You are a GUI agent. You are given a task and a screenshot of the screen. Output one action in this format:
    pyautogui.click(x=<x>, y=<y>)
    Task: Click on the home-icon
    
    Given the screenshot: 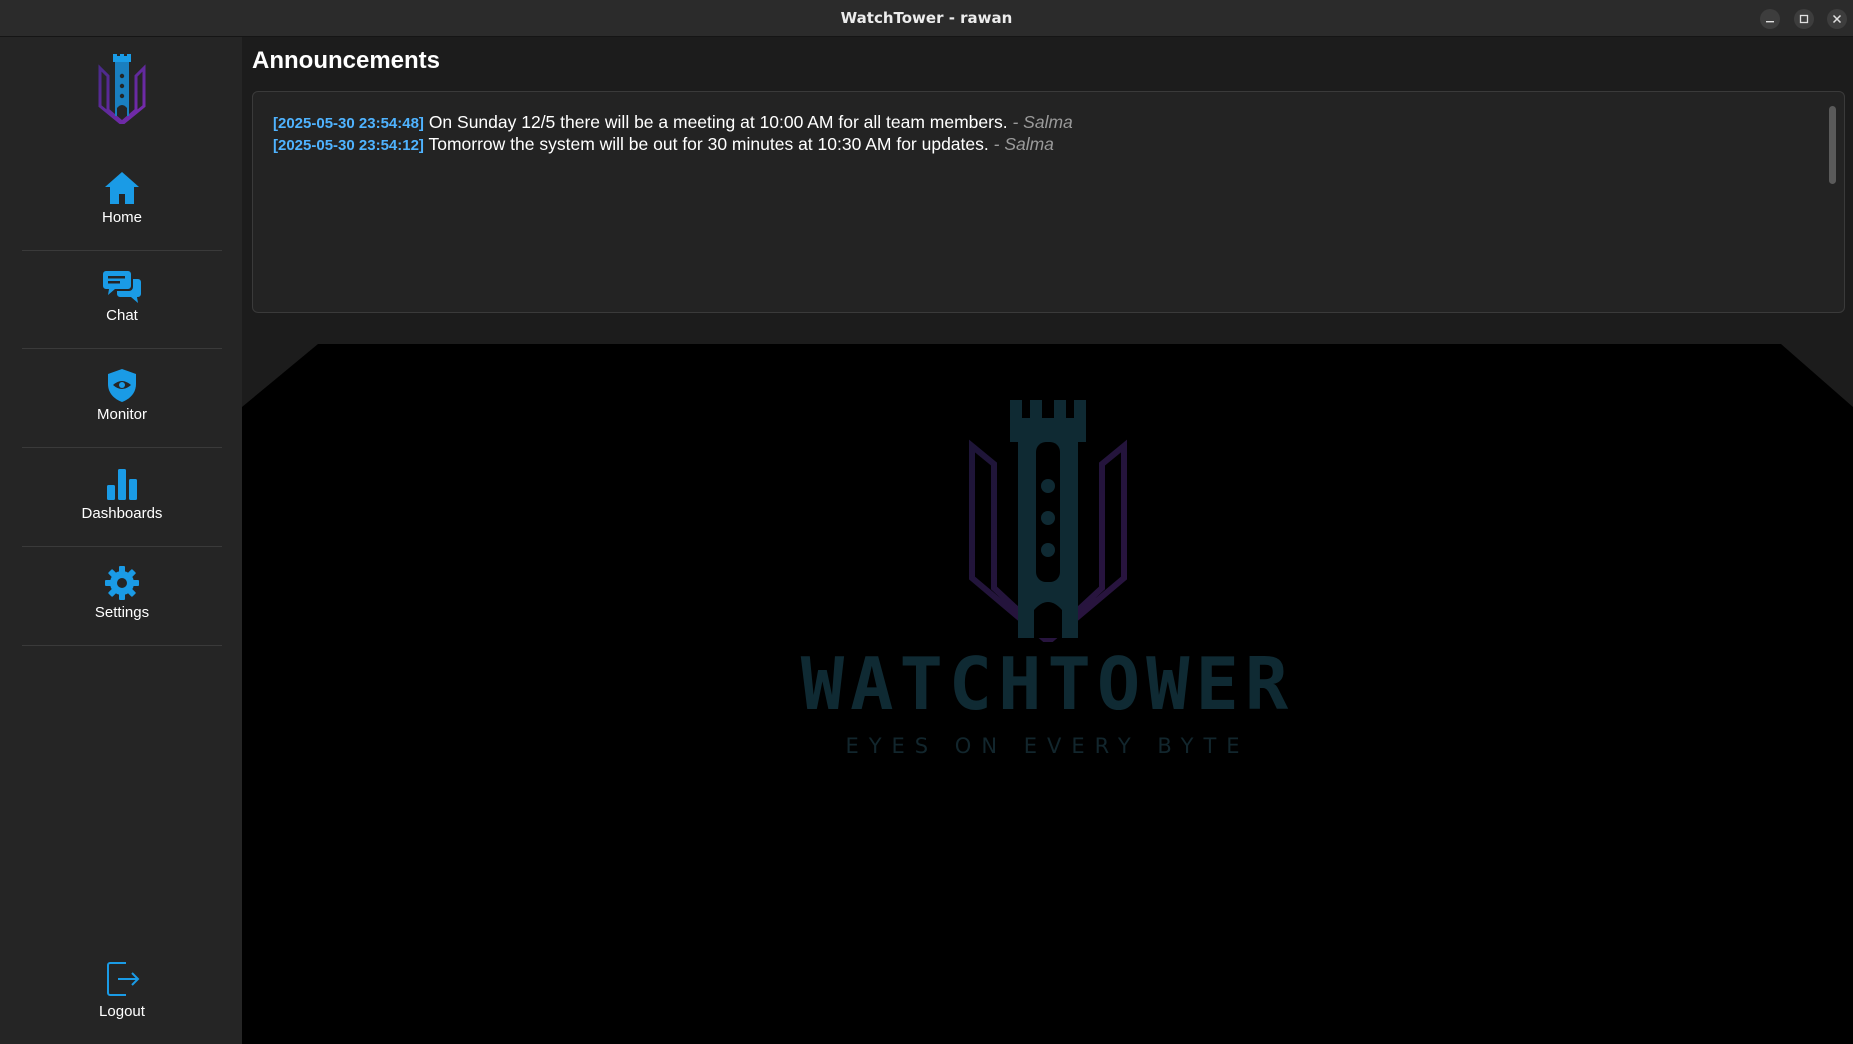 What is the action you would take?
    pyautogui.click(x=122, y=188)
    